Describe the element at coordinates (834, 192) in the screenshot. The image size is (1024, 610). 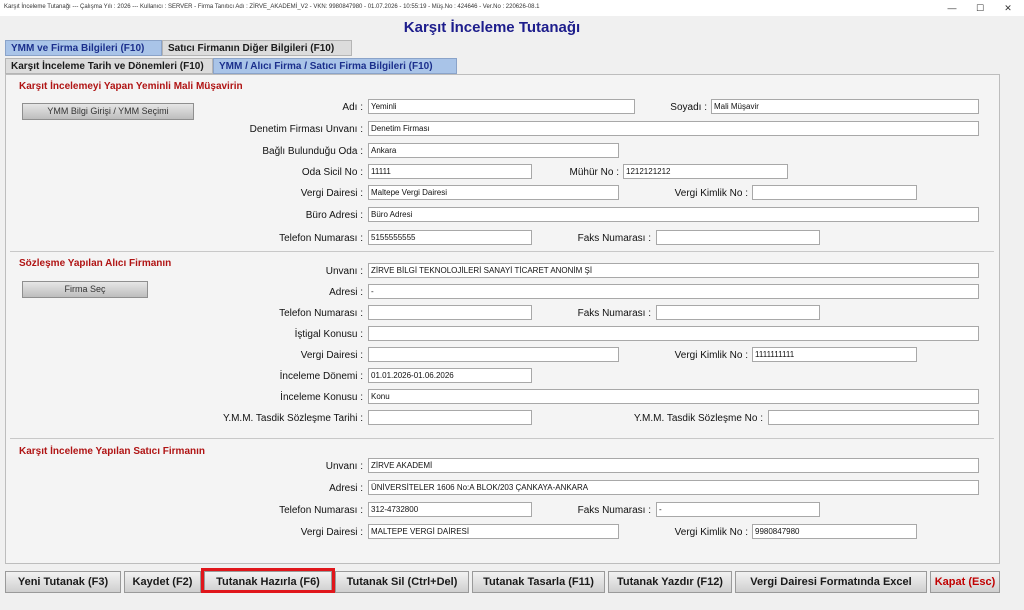
I see `ymm-vkn-field` at that location.